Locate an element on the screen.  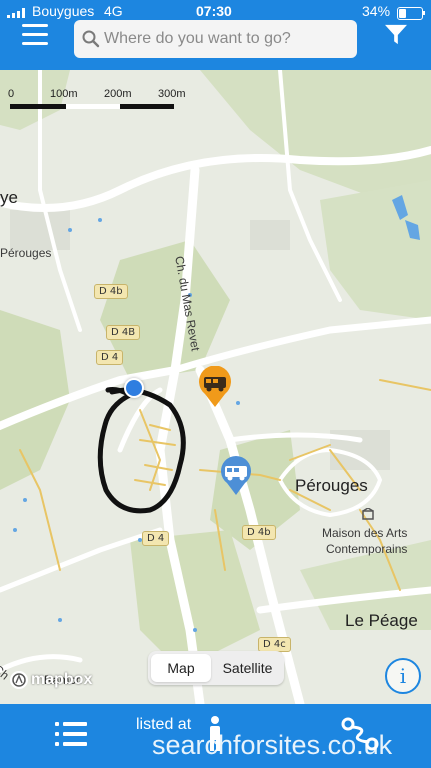
satellite-option: Satellite is located at coordinates (247, 668).